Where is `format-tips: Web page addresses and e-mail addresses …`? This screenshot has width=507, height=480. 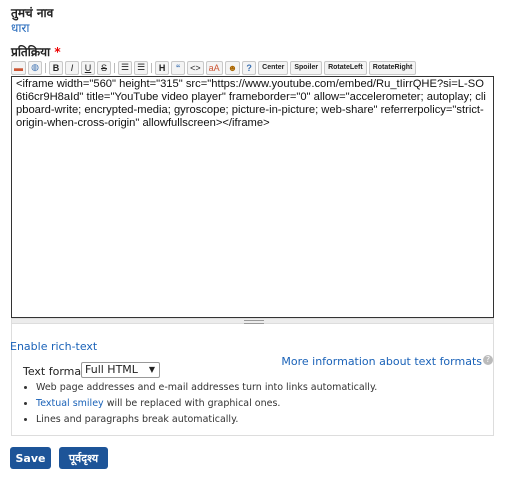
format-tips: Web page addresses and e-mail addresses … is located at coordinates (199, 404).